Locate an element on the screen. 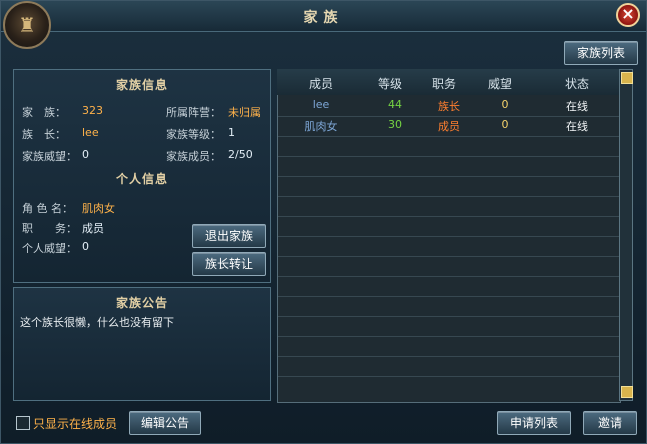  family-list-button: 家族列表 is located at coordinates (601, 53).